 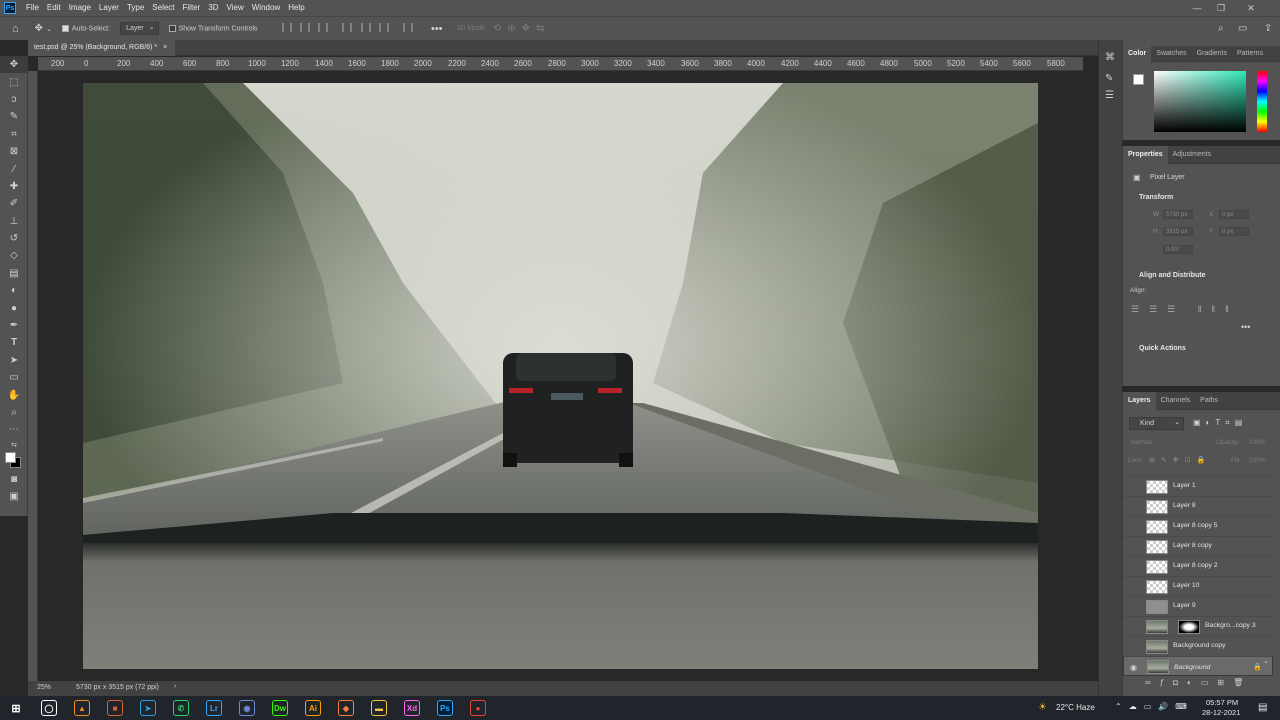 I want to click on weather-icon: ☀, so click(x=1042, y=707).